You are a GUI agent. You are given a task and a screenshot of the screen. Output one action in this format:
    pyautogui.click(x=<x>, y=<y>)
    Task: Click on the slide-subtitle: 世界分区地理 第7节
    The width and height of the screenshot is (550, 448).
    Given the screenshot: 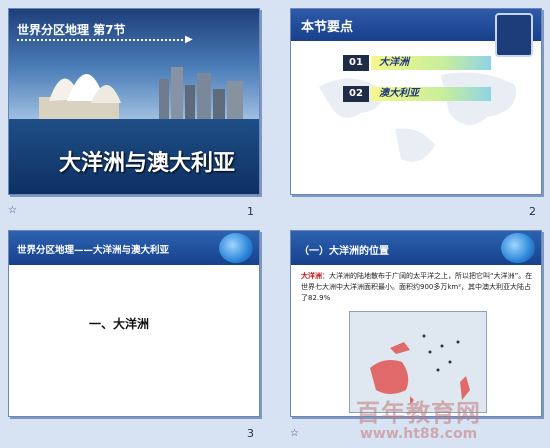 What is the action you would take?
    pyautogui.click(x=71, y=30)
    